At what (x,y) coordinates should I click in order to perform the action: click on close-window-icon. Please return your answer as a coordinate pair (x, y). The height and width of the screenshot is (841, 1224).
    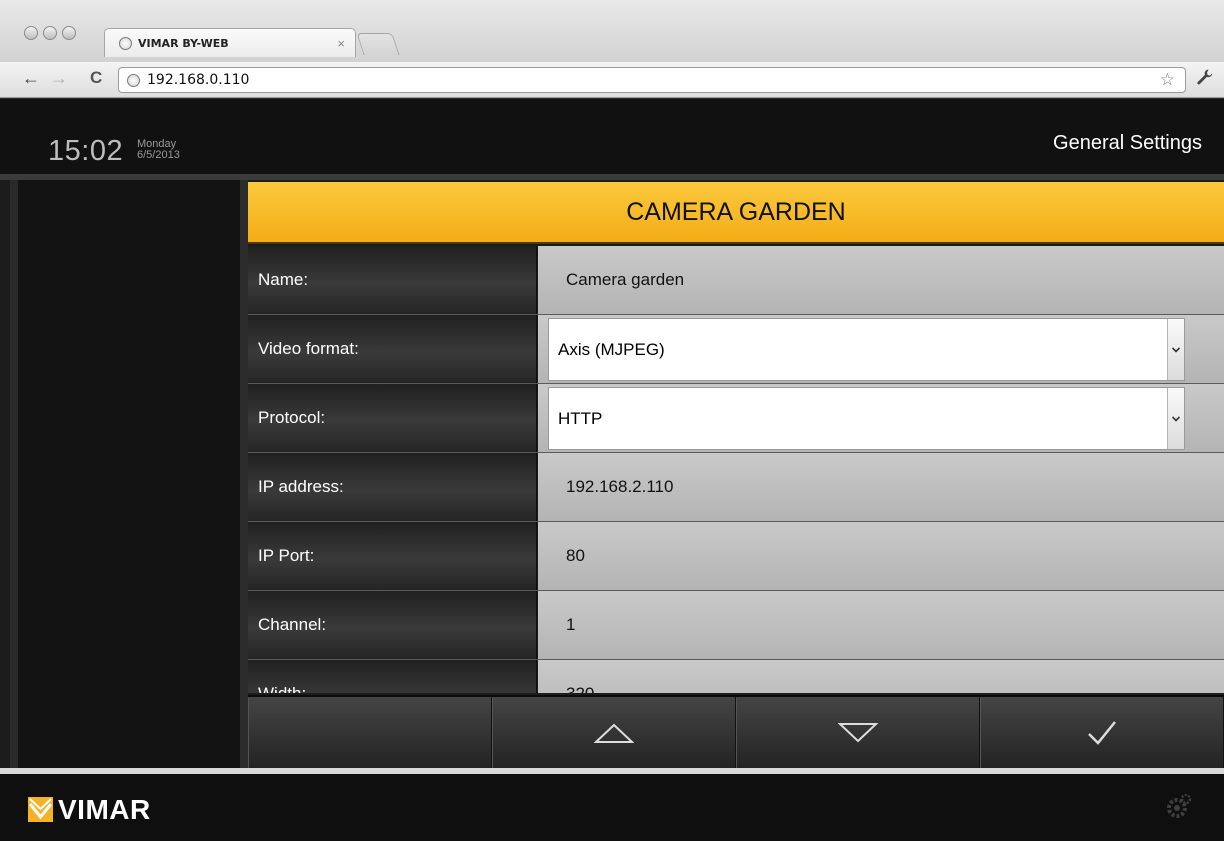
    Looking at the image, I should click on (31, 33).